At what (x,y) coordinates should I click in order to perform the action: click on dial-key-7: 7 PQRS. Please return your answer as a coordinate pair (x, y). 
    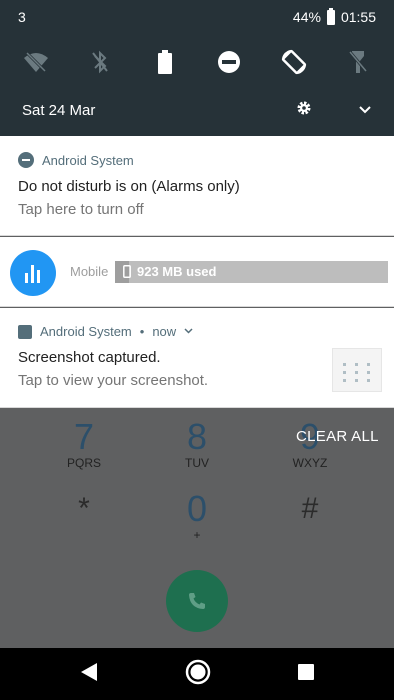
    Looking at the image, I should click on (84, 444).